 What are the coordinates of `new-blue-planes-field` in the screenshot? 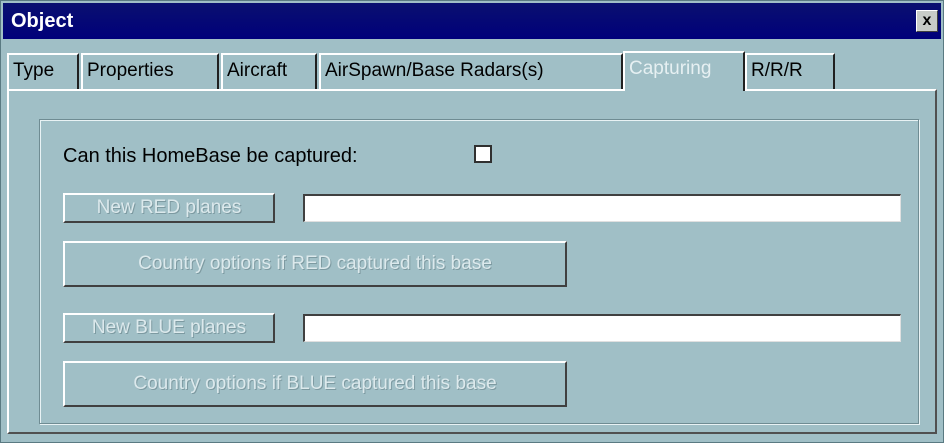 It's located at (602, 328).